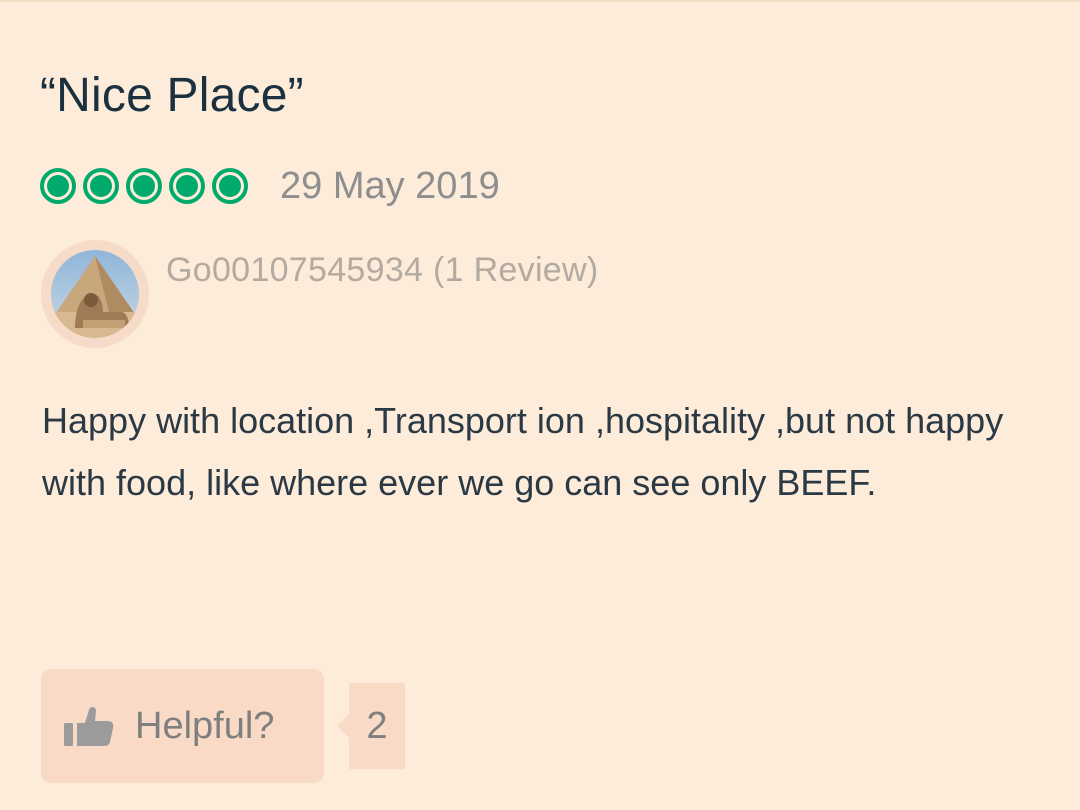 The image size is (1080, 810). I want to click on rating-bubbles, so click(144, 186).